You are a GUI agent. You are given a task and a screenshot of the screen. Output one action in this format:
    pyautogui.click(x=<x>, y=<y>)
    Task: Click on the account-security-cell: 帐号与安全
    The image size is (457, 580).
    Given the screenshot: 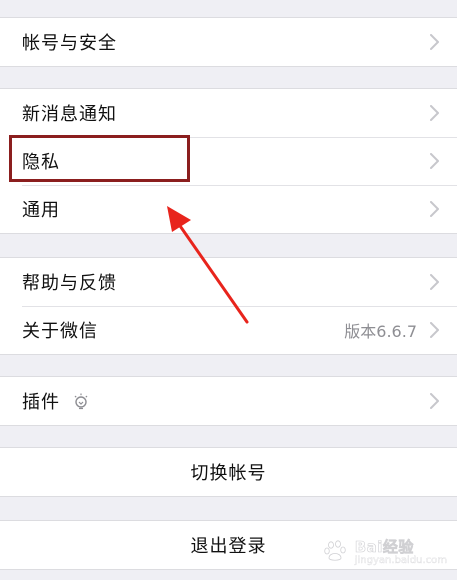 What is the action you would take?
    pyautogui.click(x=228, y=42)
    